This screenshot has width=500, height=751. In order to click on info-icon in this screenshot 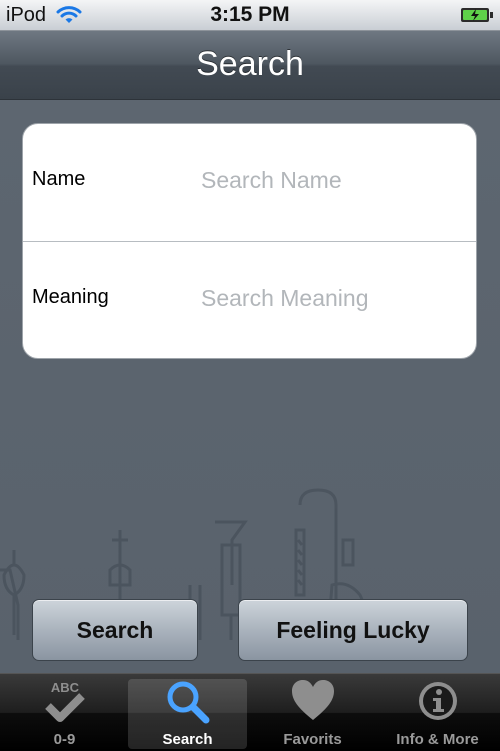, I will do `click(438, 701)`.